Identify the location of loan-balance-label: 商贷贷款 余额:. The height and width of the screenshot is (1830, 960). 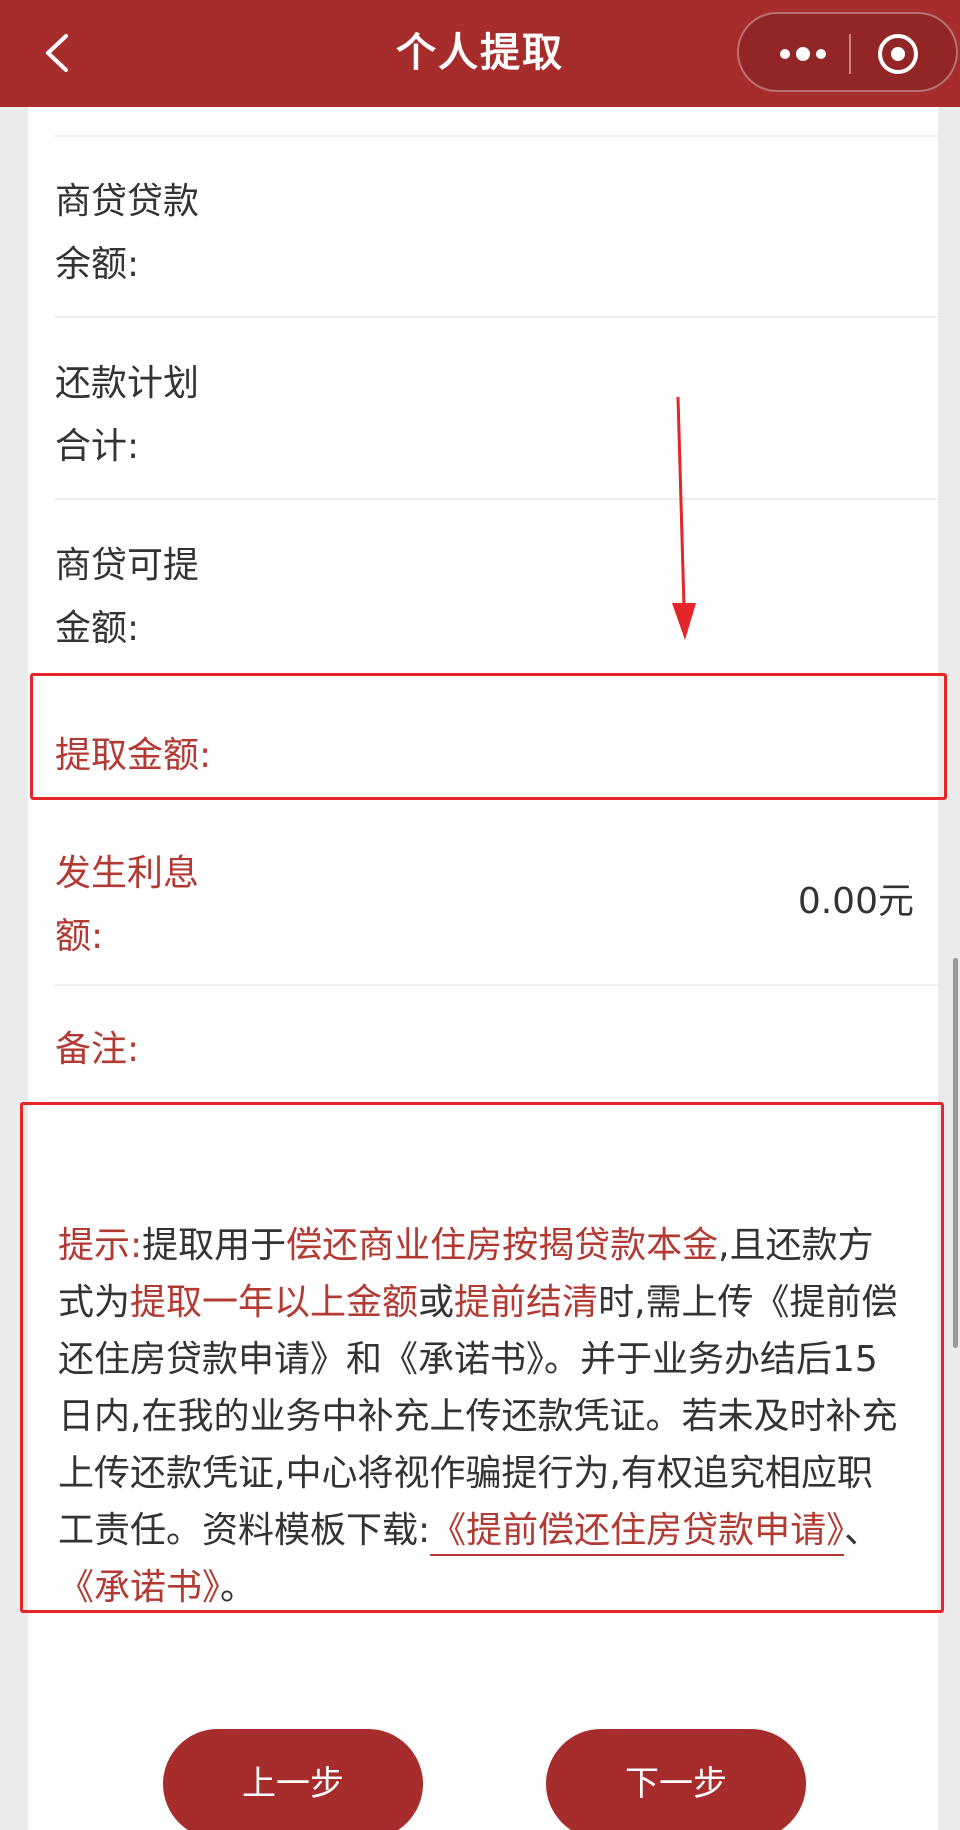
(127, 233).